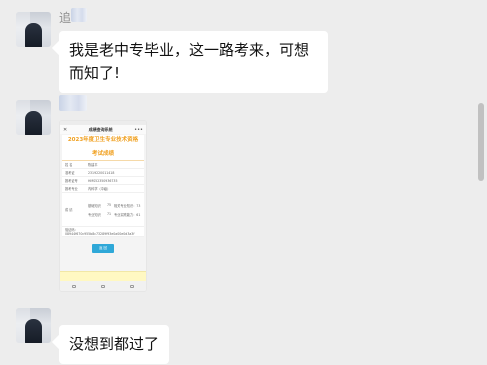  I want to click on result-header: 2023年度卫生专业技术资格 考试成绩, so click(103, 148).